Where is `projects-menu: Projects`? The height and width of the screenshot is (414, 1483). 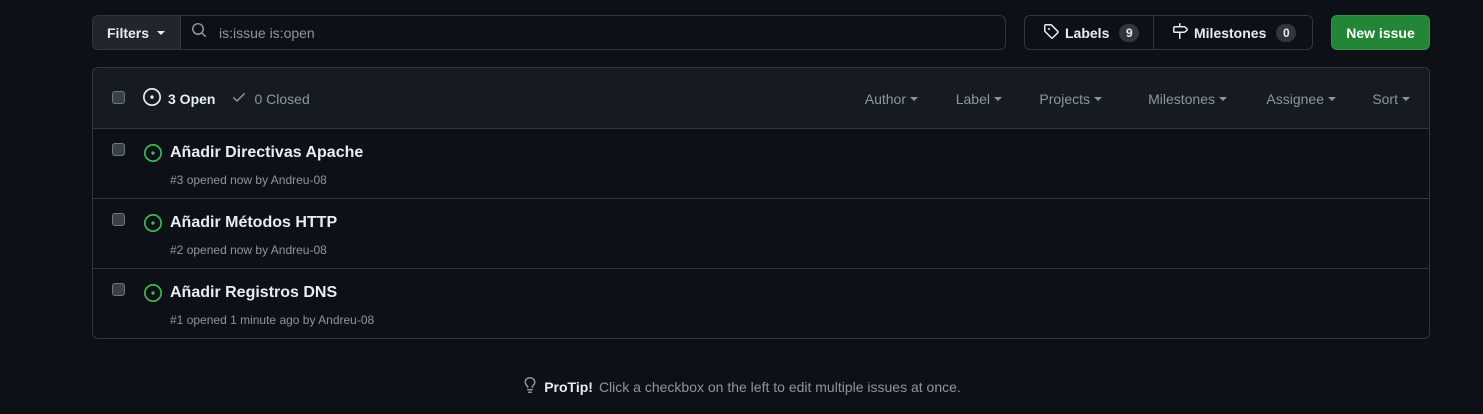 projects-menu: Projects is located at coordinates (1070, 99).